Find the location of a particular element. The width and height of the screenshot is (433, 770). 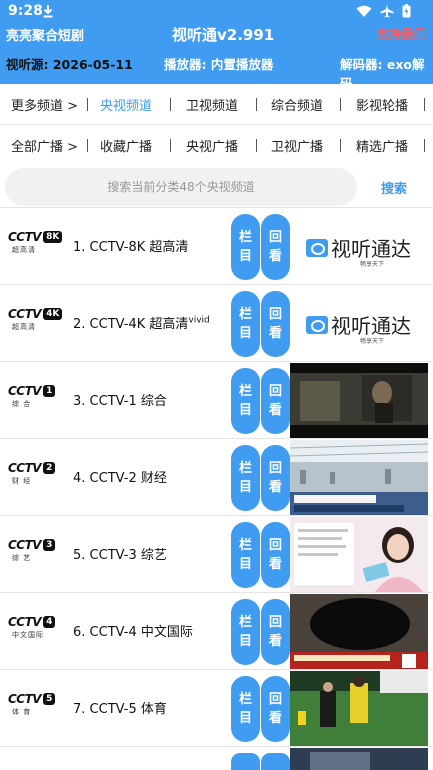

channel-name: 4. CCTV-2 财经 is located at coordinates (120, 476).